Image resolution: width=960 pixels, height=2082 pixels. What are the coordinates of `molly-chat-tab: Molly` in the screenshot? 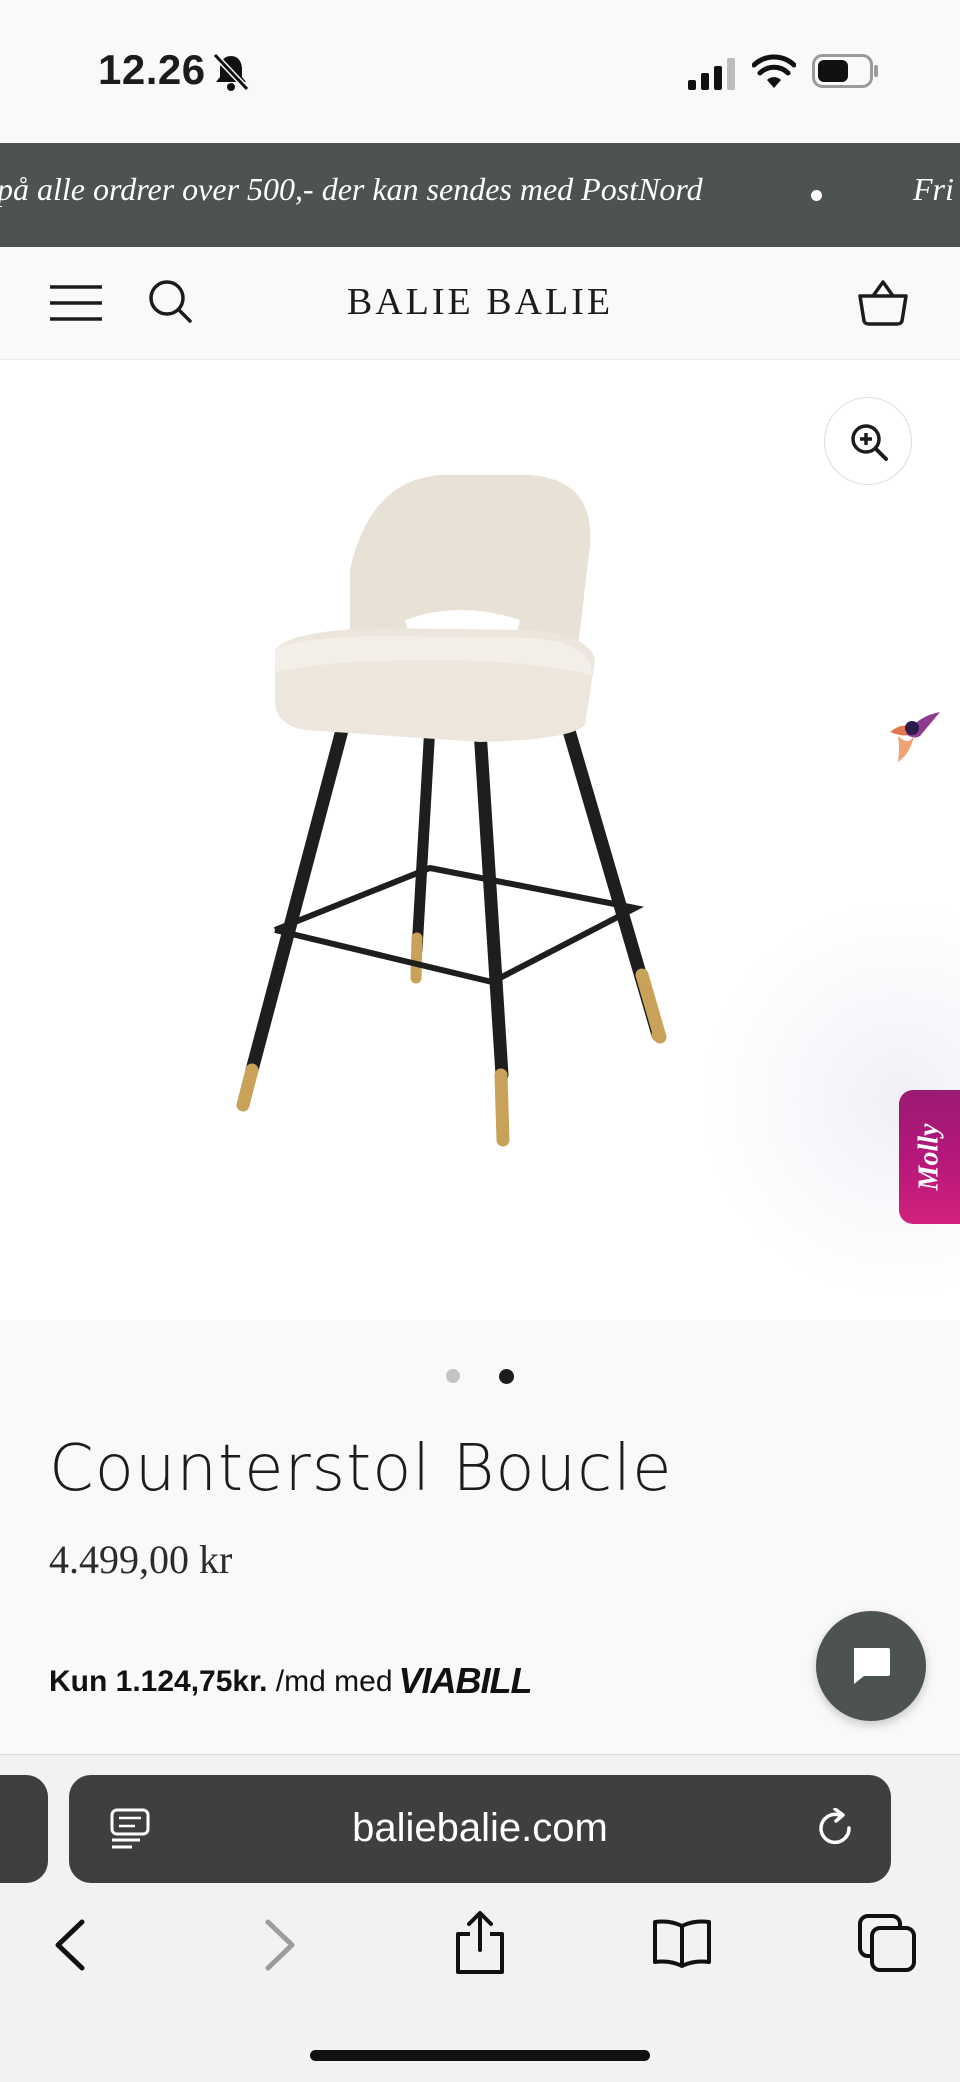 It's located at (929, 1157).